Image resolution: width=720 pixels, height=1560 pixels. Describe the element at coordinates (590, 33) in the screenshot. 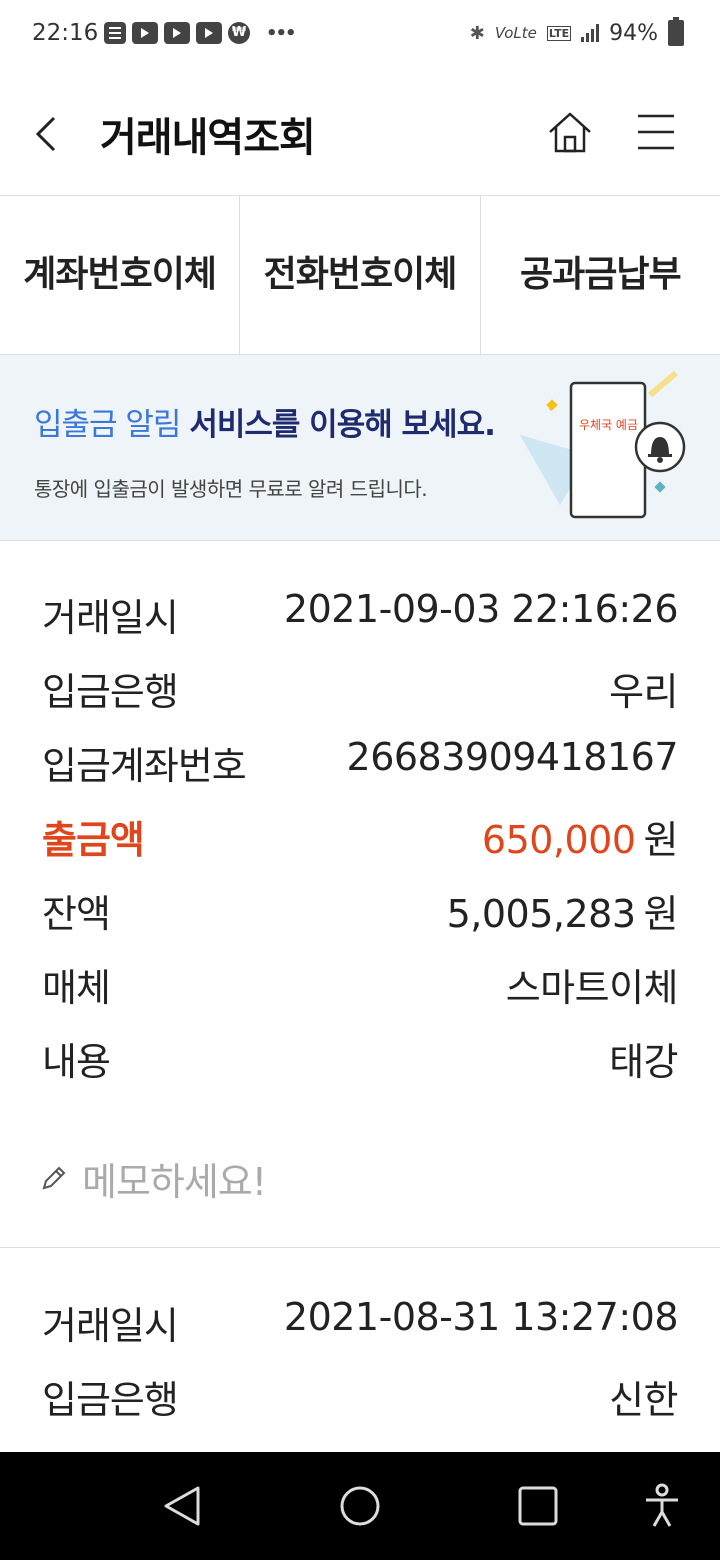

I see `signal-icon` at that location.